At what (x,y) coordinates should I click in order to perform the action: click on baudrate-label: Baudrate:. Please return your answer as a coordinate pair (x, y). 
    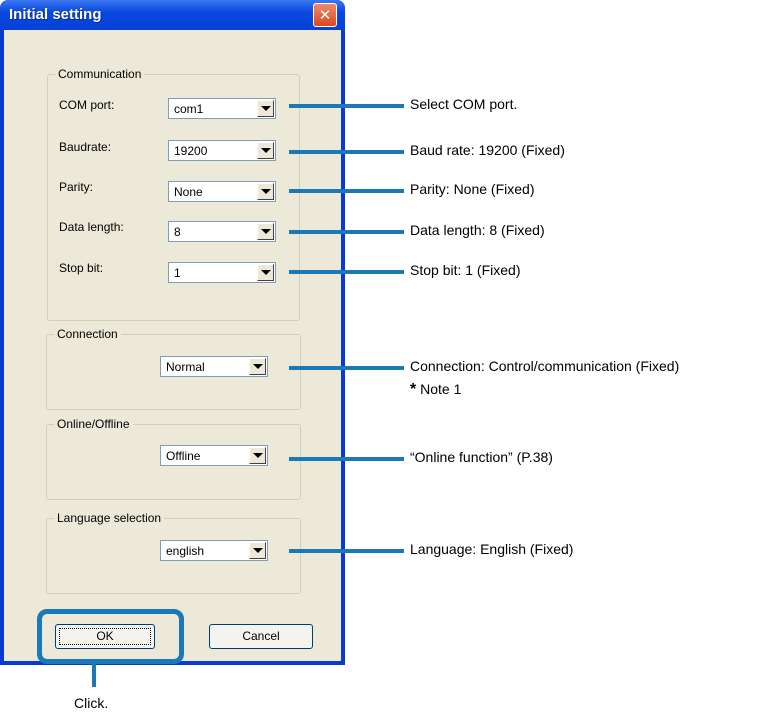
    Looking at the image, I should click on (85, 147).